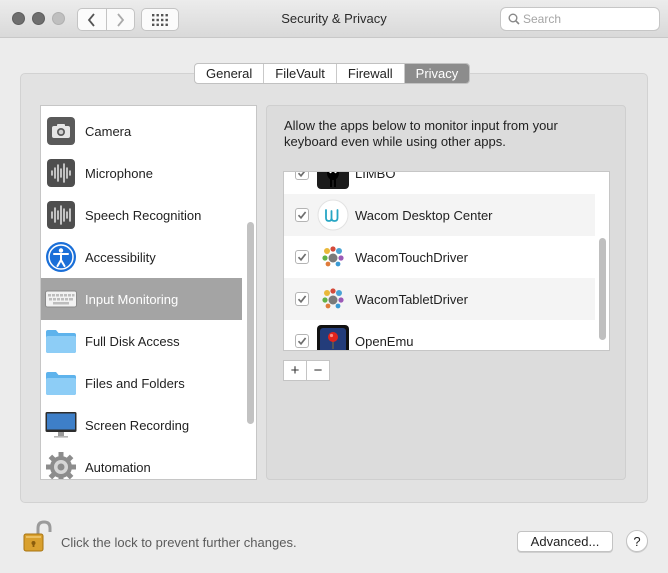  Describe the element at coordinates (120, 257) in the screenshot. I see `sidebar-item-label: Accessibility` at that location.